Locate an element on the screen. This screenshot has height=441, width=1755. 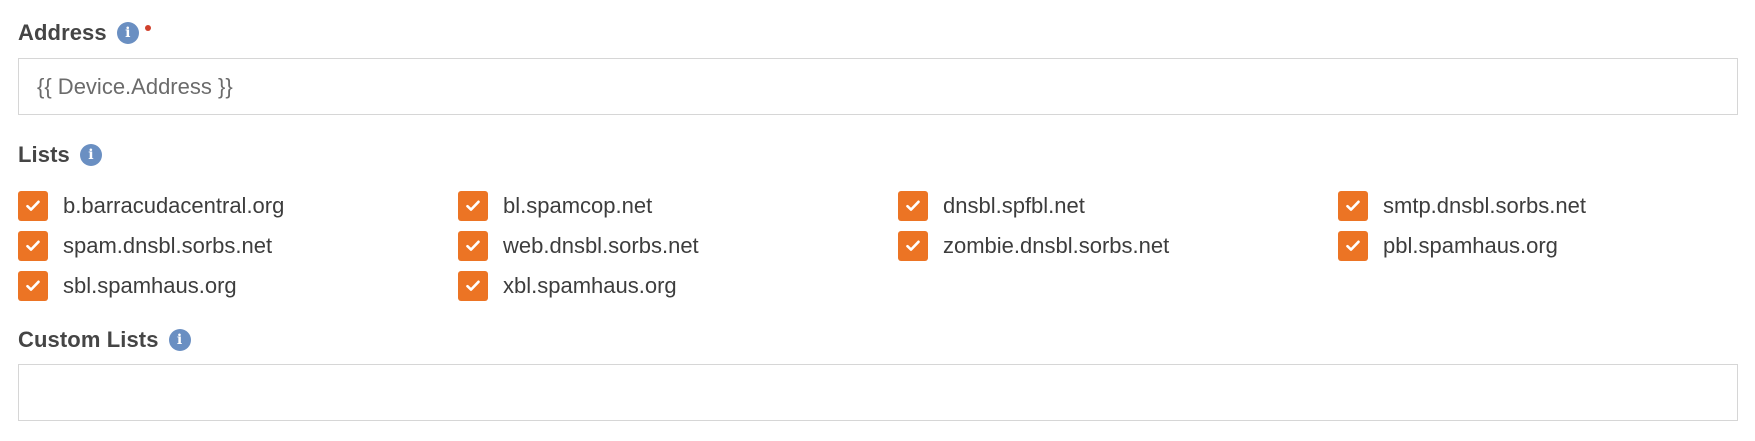
list-checkbox-item: spam.dnsbl.sorbs.net is located at coordinates (238, 246).